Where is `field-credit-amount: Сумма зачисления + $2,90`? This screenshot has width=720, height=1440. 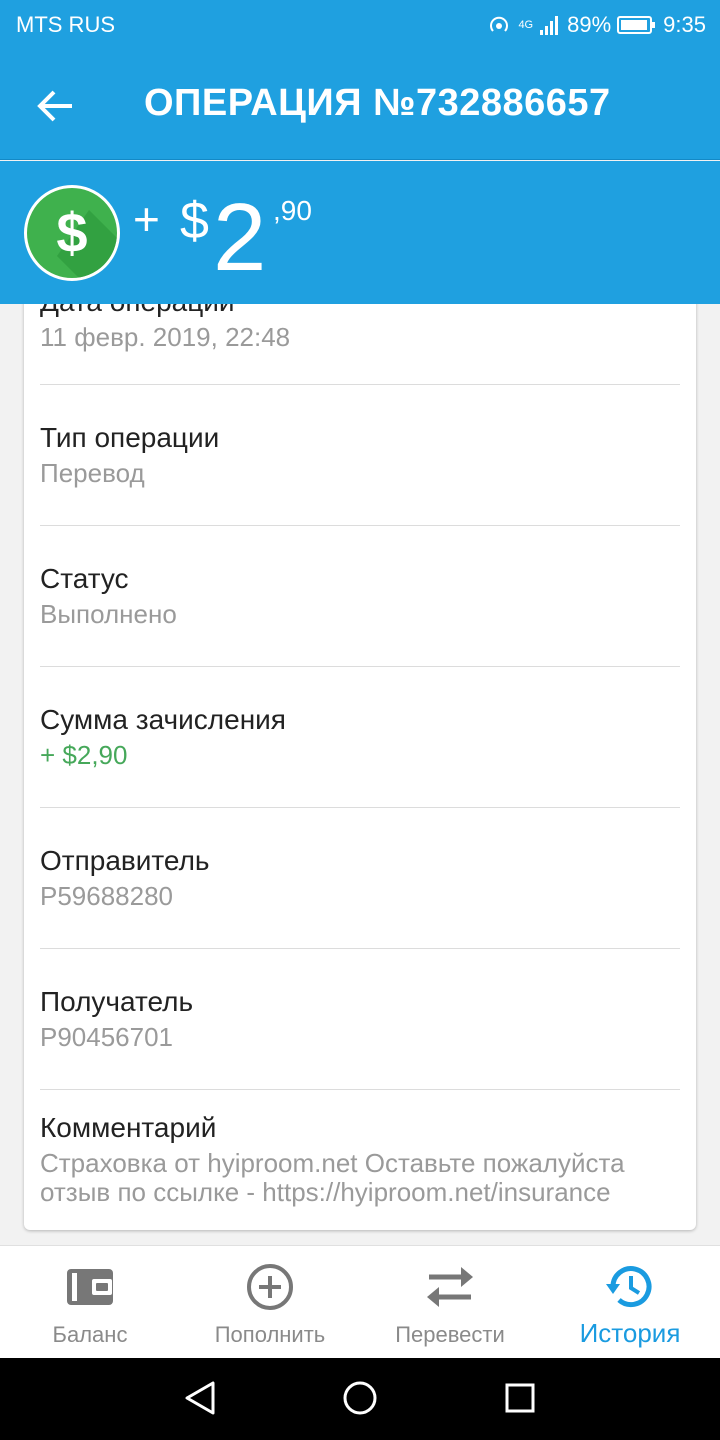
field-credit-amount: Сумма зачисления + $2,90 is located at coordinates (360, 736).